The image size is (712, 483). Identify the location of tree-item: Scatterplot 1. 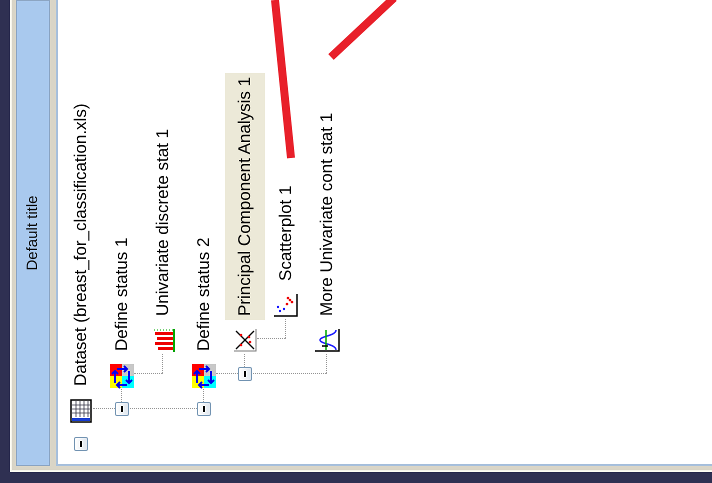
(286, 233).